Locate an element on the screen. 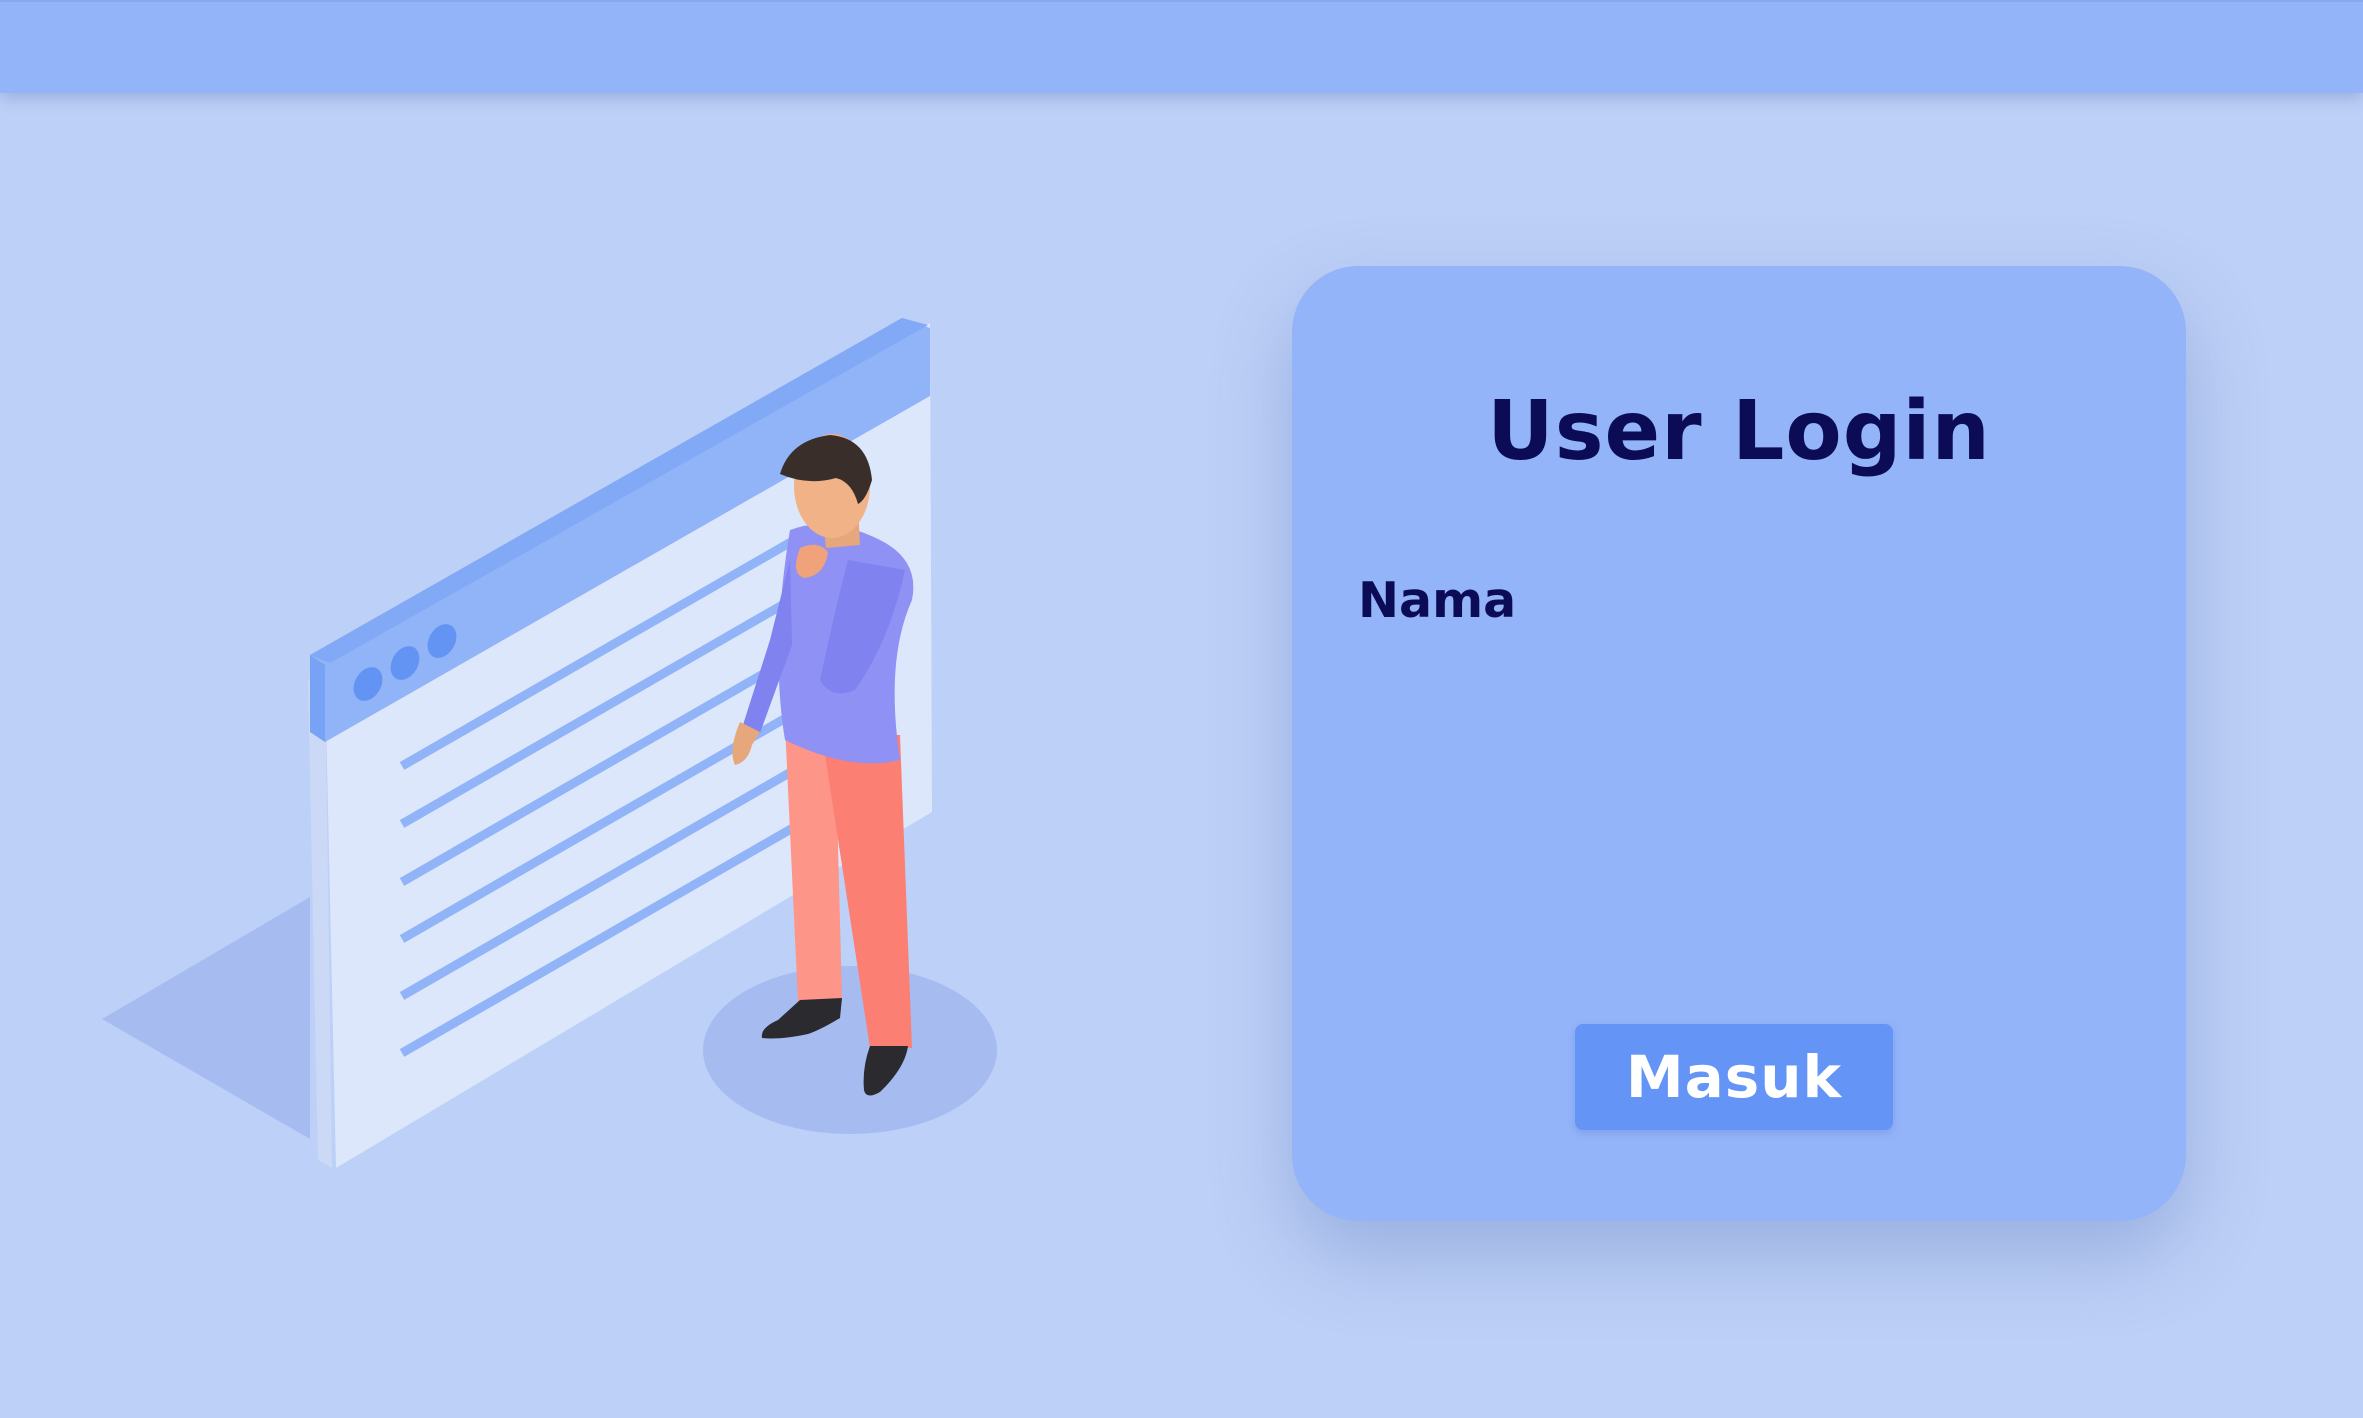  name-field-label: Nama is located at coordinates (1437, 600).